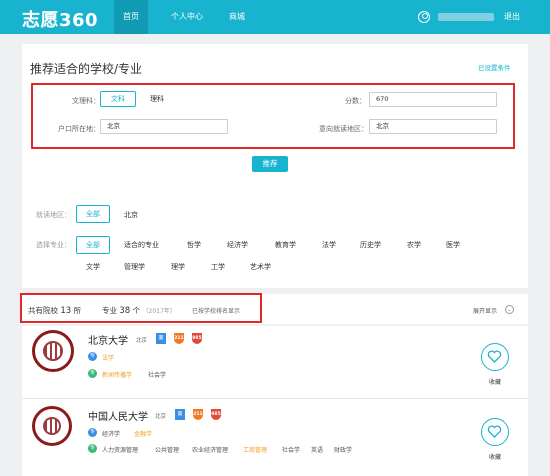 The image size is (550, 476). I want to click on major-tag: 英语, so click(317, 449).